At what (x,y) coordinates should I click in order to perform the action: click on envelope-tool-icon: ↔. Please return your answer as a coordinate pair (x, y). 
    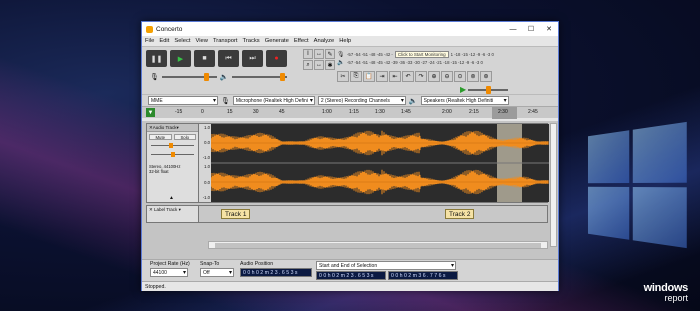
    Looking at the image, I should click on (319, 54).